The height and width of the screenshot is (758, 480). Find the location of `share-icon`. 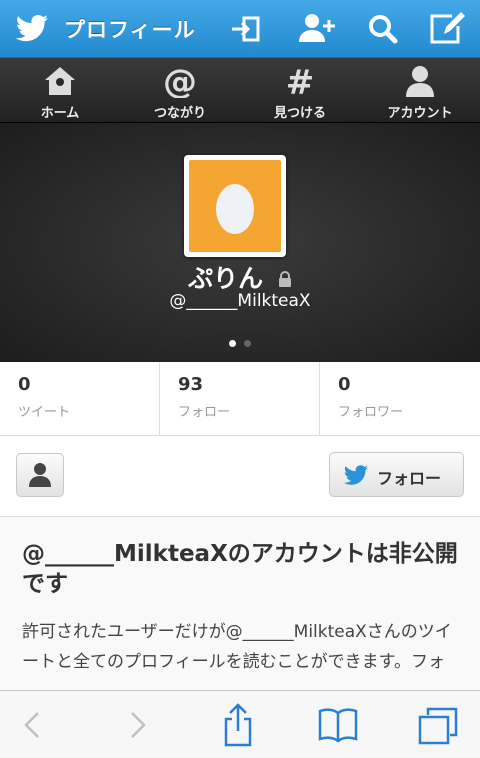

share-icon is located at coordinates (238, 725).